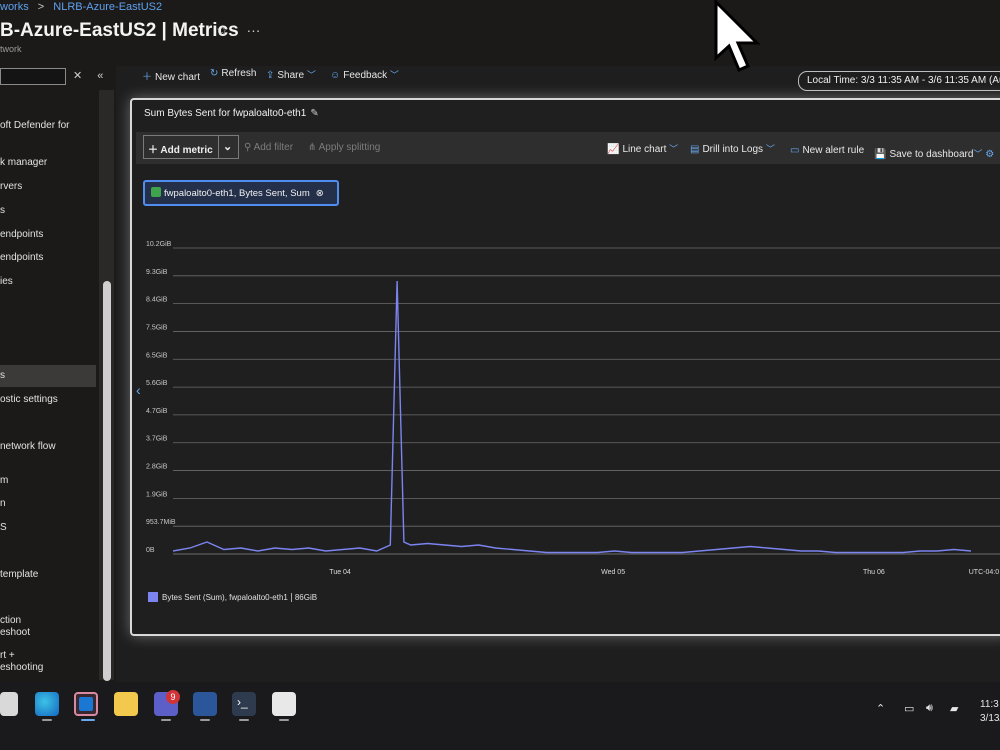 The image size is (1000, 750). Describe the element at coordinates (88, 720) in the screenshot. I see `active-indicator` at that location.